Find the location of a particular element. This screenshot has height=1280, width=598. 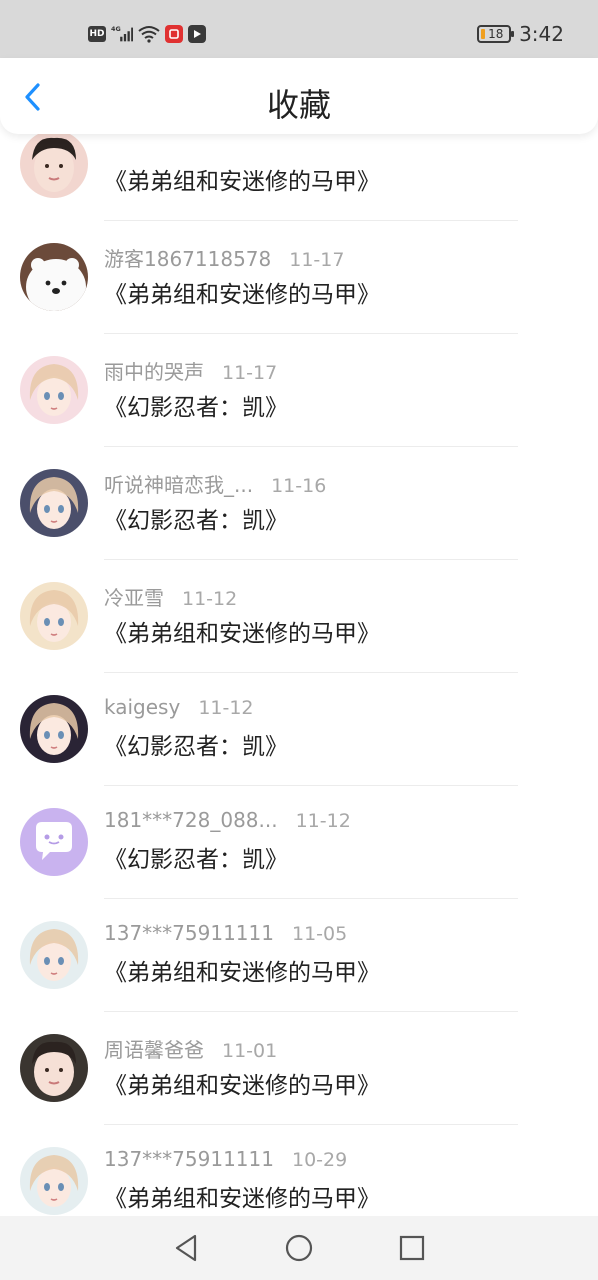

favorite-date: 11-05 is located at coordinates (319, 934).